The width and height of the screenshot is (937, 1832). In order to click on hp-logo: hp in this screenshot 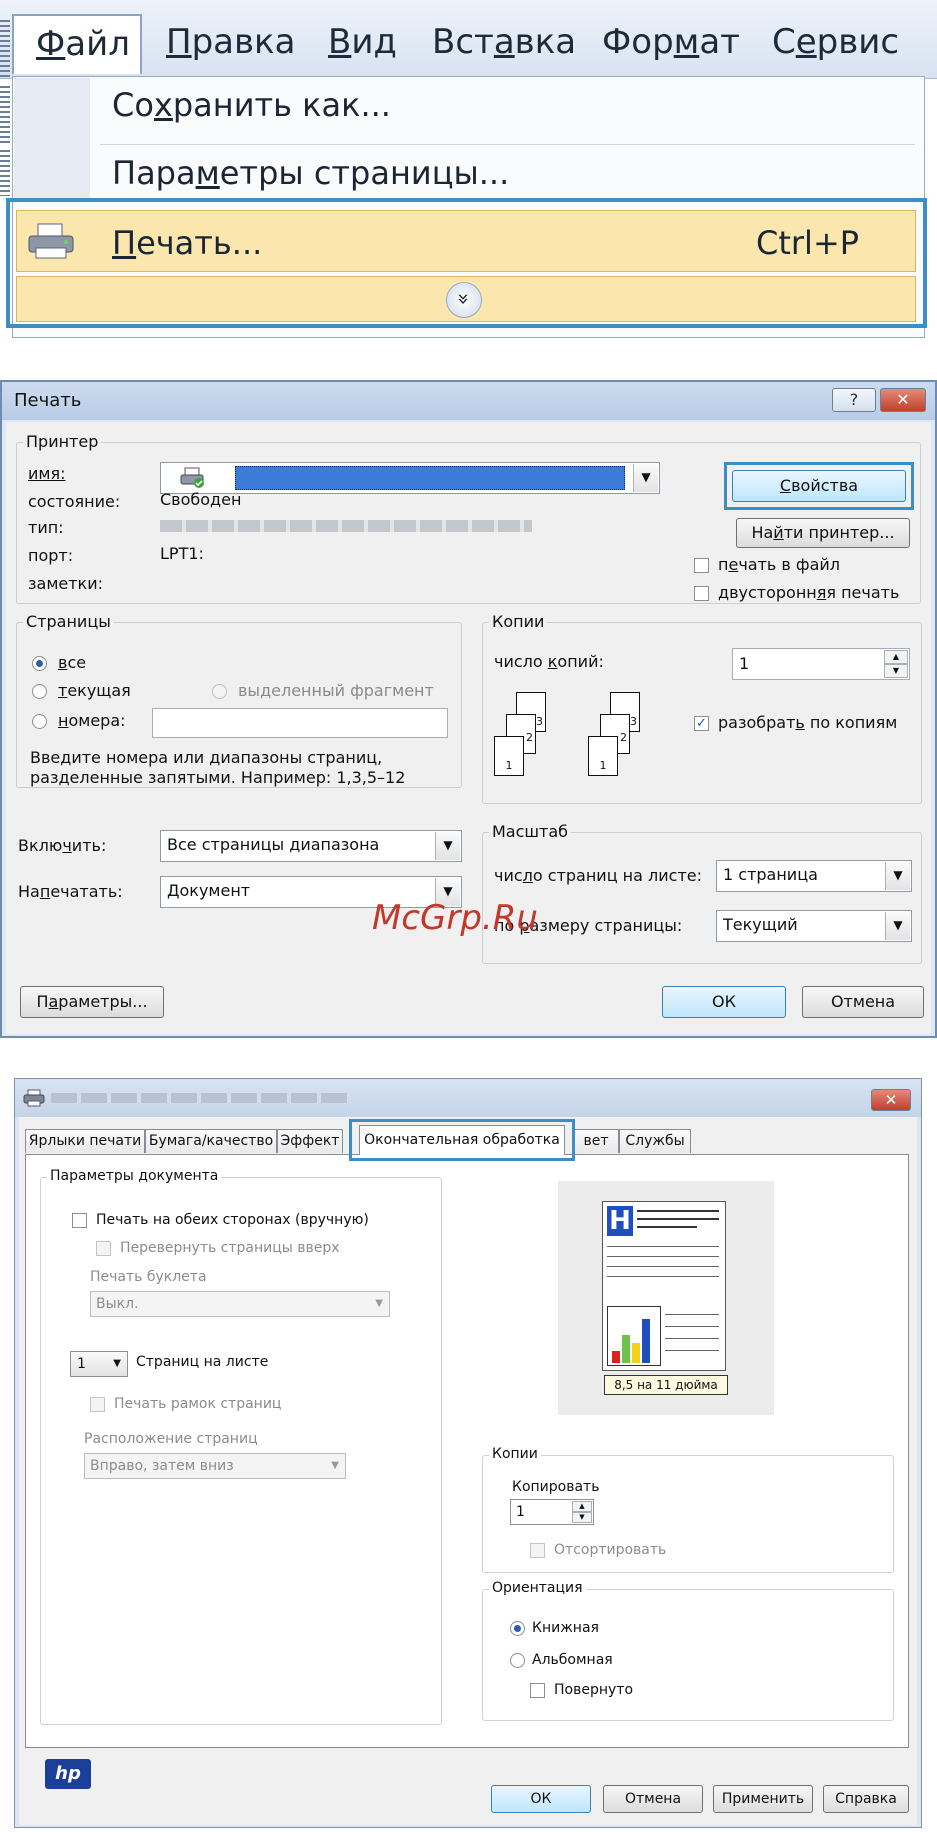, I will do `click(68, 1774)`.